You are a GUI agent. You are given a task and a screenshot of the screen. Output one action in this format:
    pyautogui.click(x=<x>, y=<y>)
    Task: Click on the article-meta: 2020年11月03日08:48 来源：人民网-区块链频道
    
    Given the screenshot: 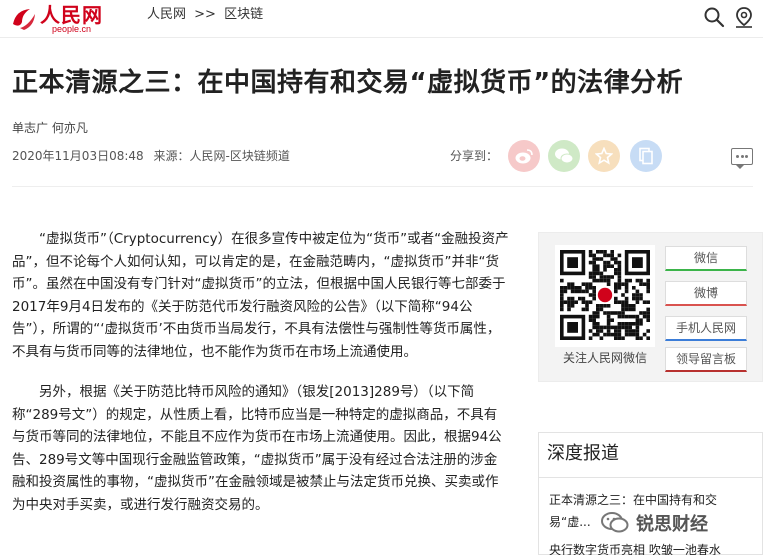 What is the action you would take?
    pyautogui.click(x=154, y=156)
    